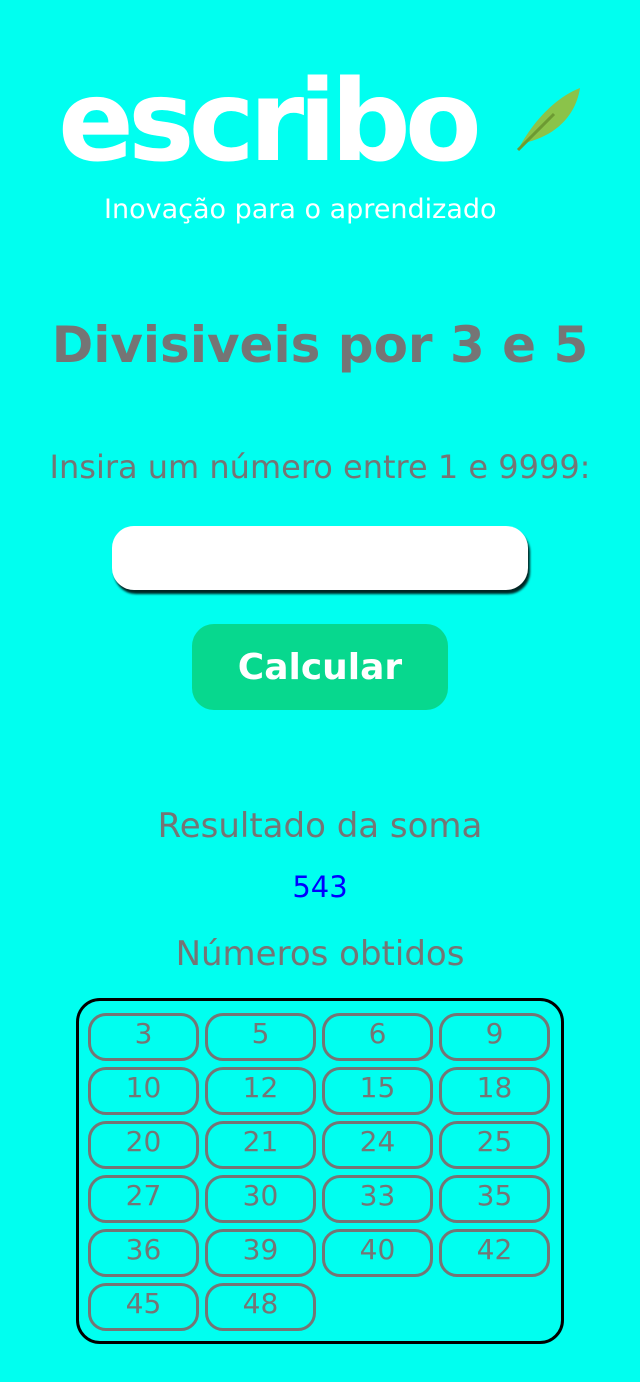 The image size is (640, 1382). I want to click on number-chip: 6, so click(377, 1037).